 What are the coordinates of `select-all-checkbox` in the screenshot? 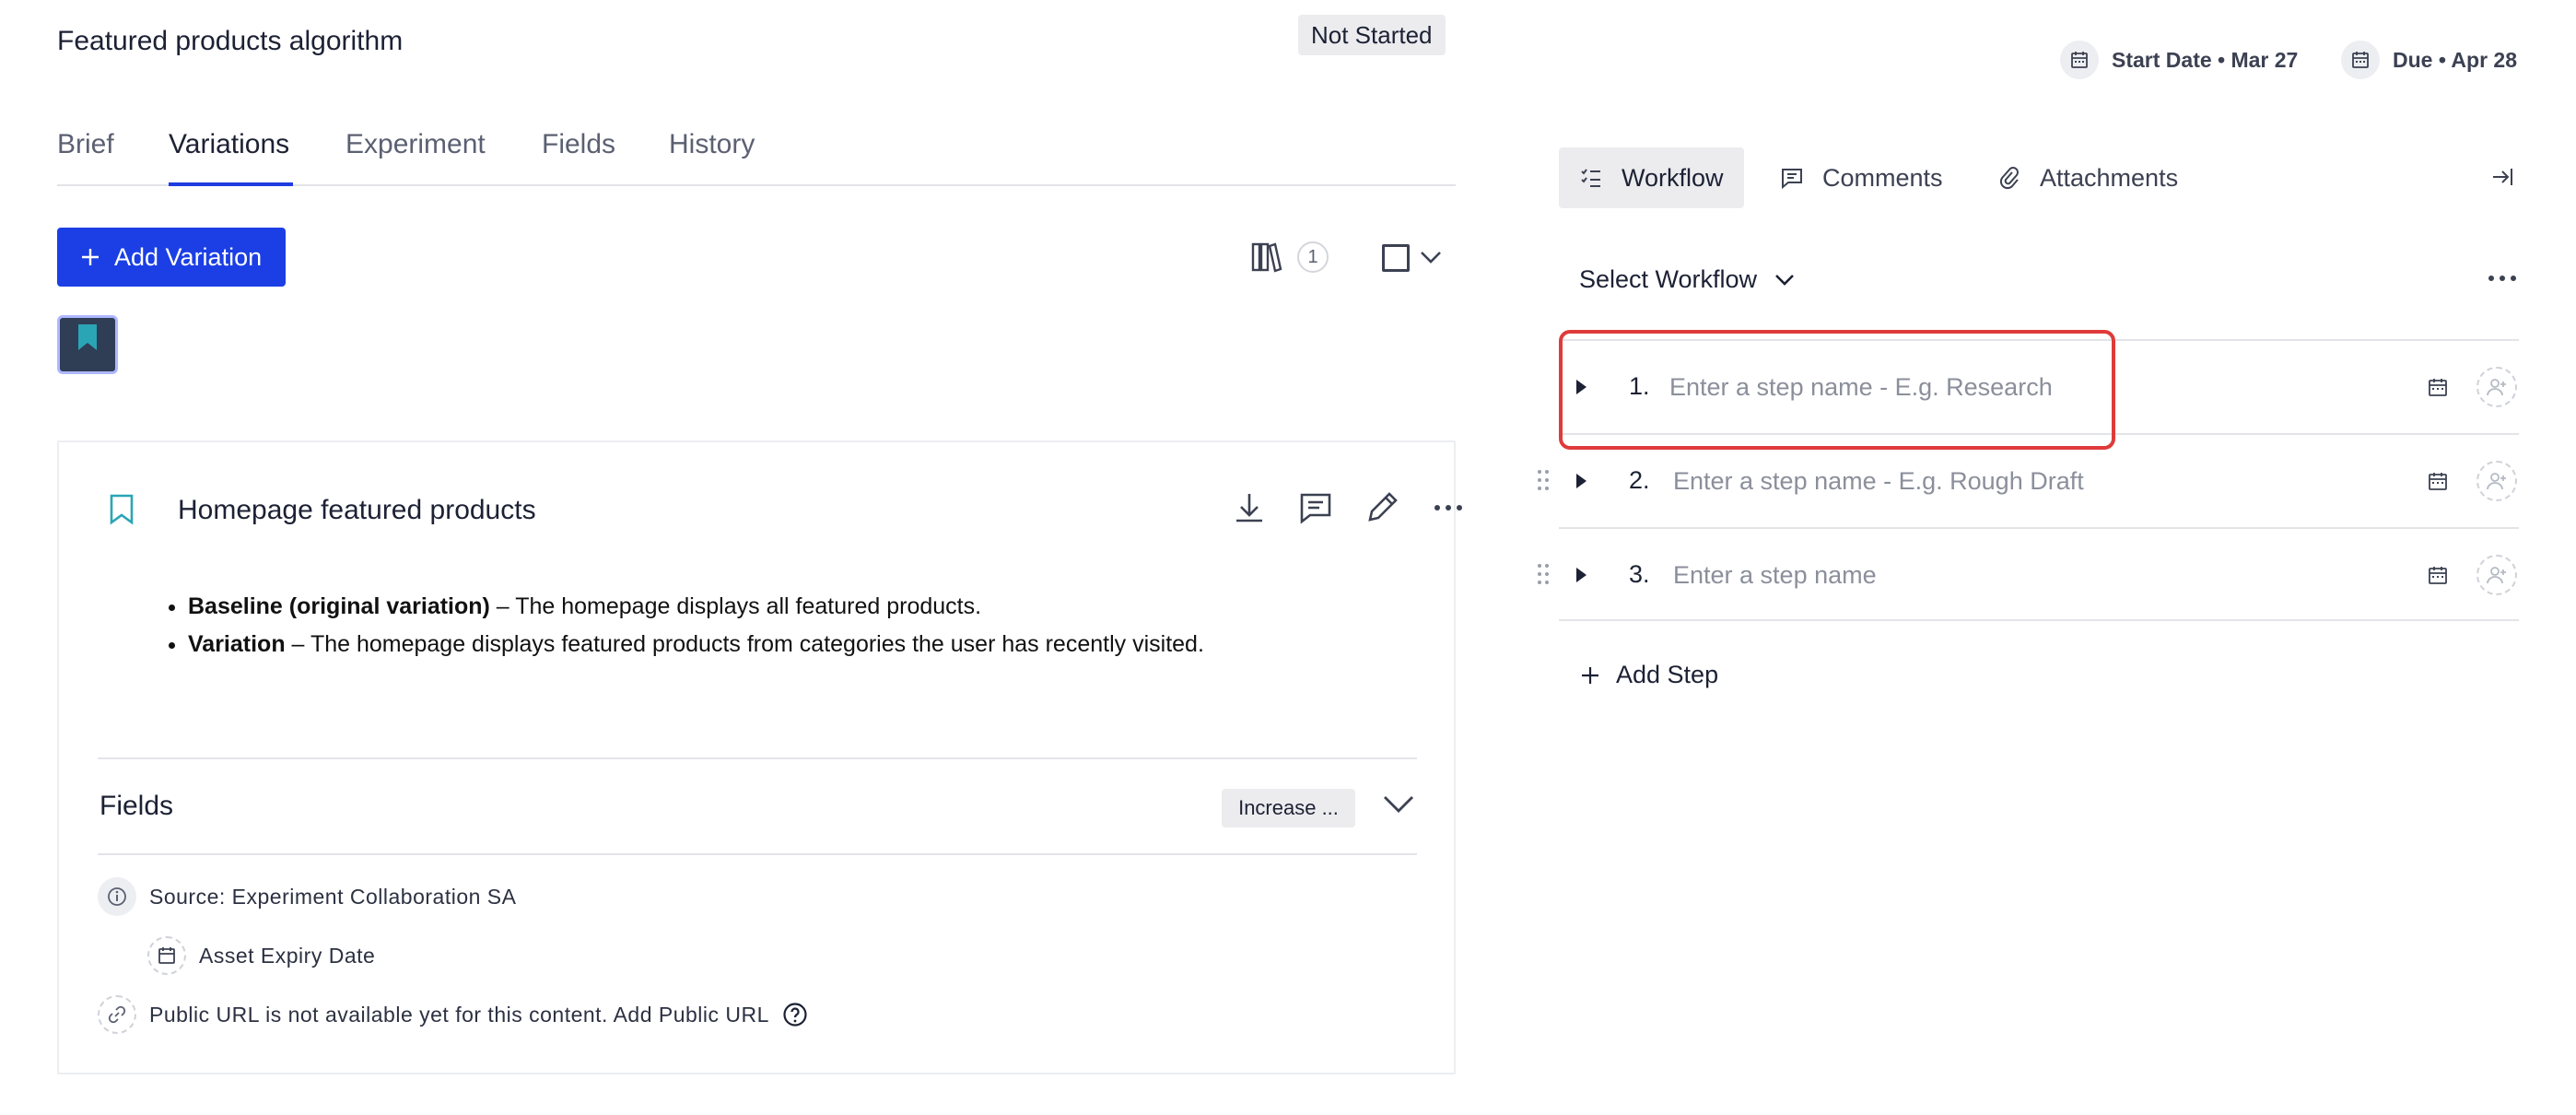 It's located at (1396, 258).